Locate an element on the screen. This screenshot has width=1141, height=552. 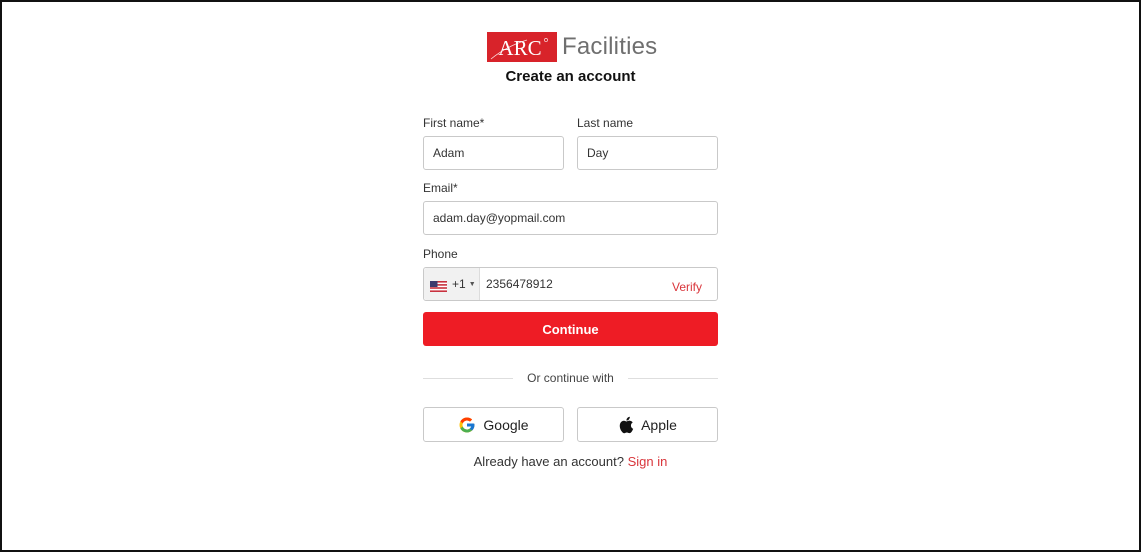
last-name-field: Day is located at coordinates (647, 153).